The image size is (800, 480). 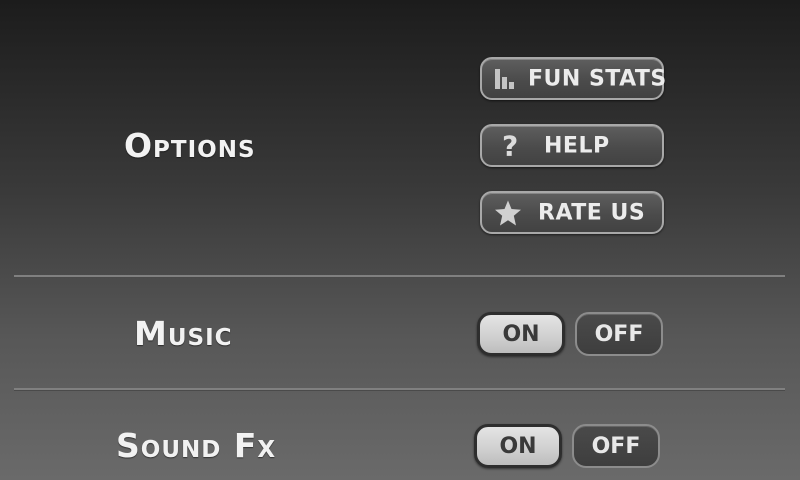 What do you see at coordinates (521, 334) in the screenshot?
I see `music-on-toggle: ON` at bounding box center [521, 334].